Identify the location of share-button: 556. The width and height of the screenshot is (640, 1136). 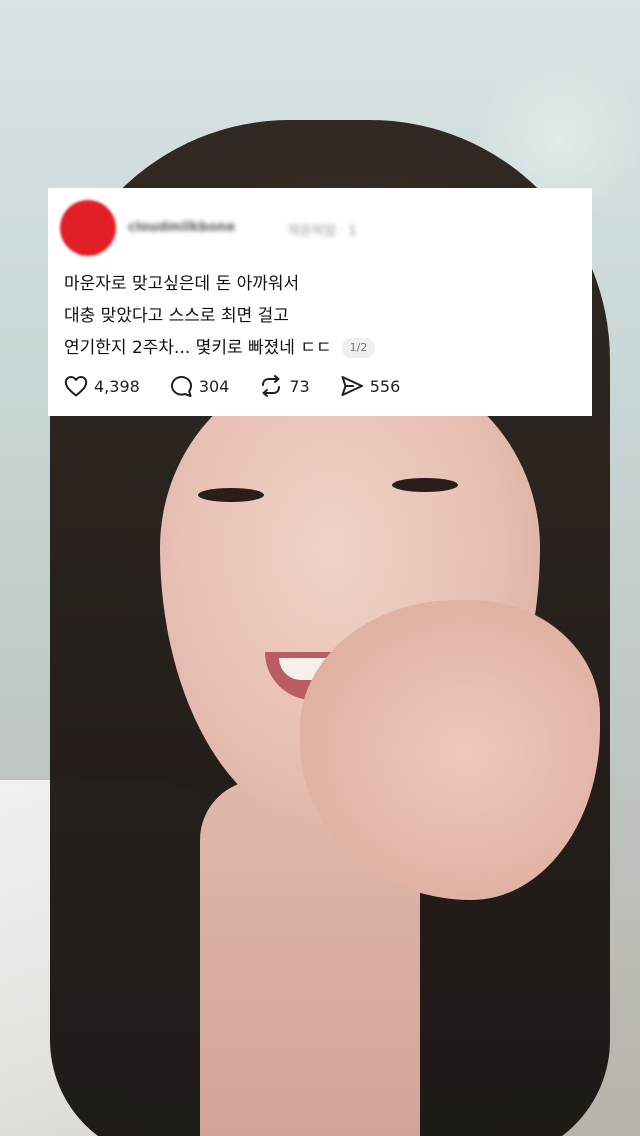
(370, 386).